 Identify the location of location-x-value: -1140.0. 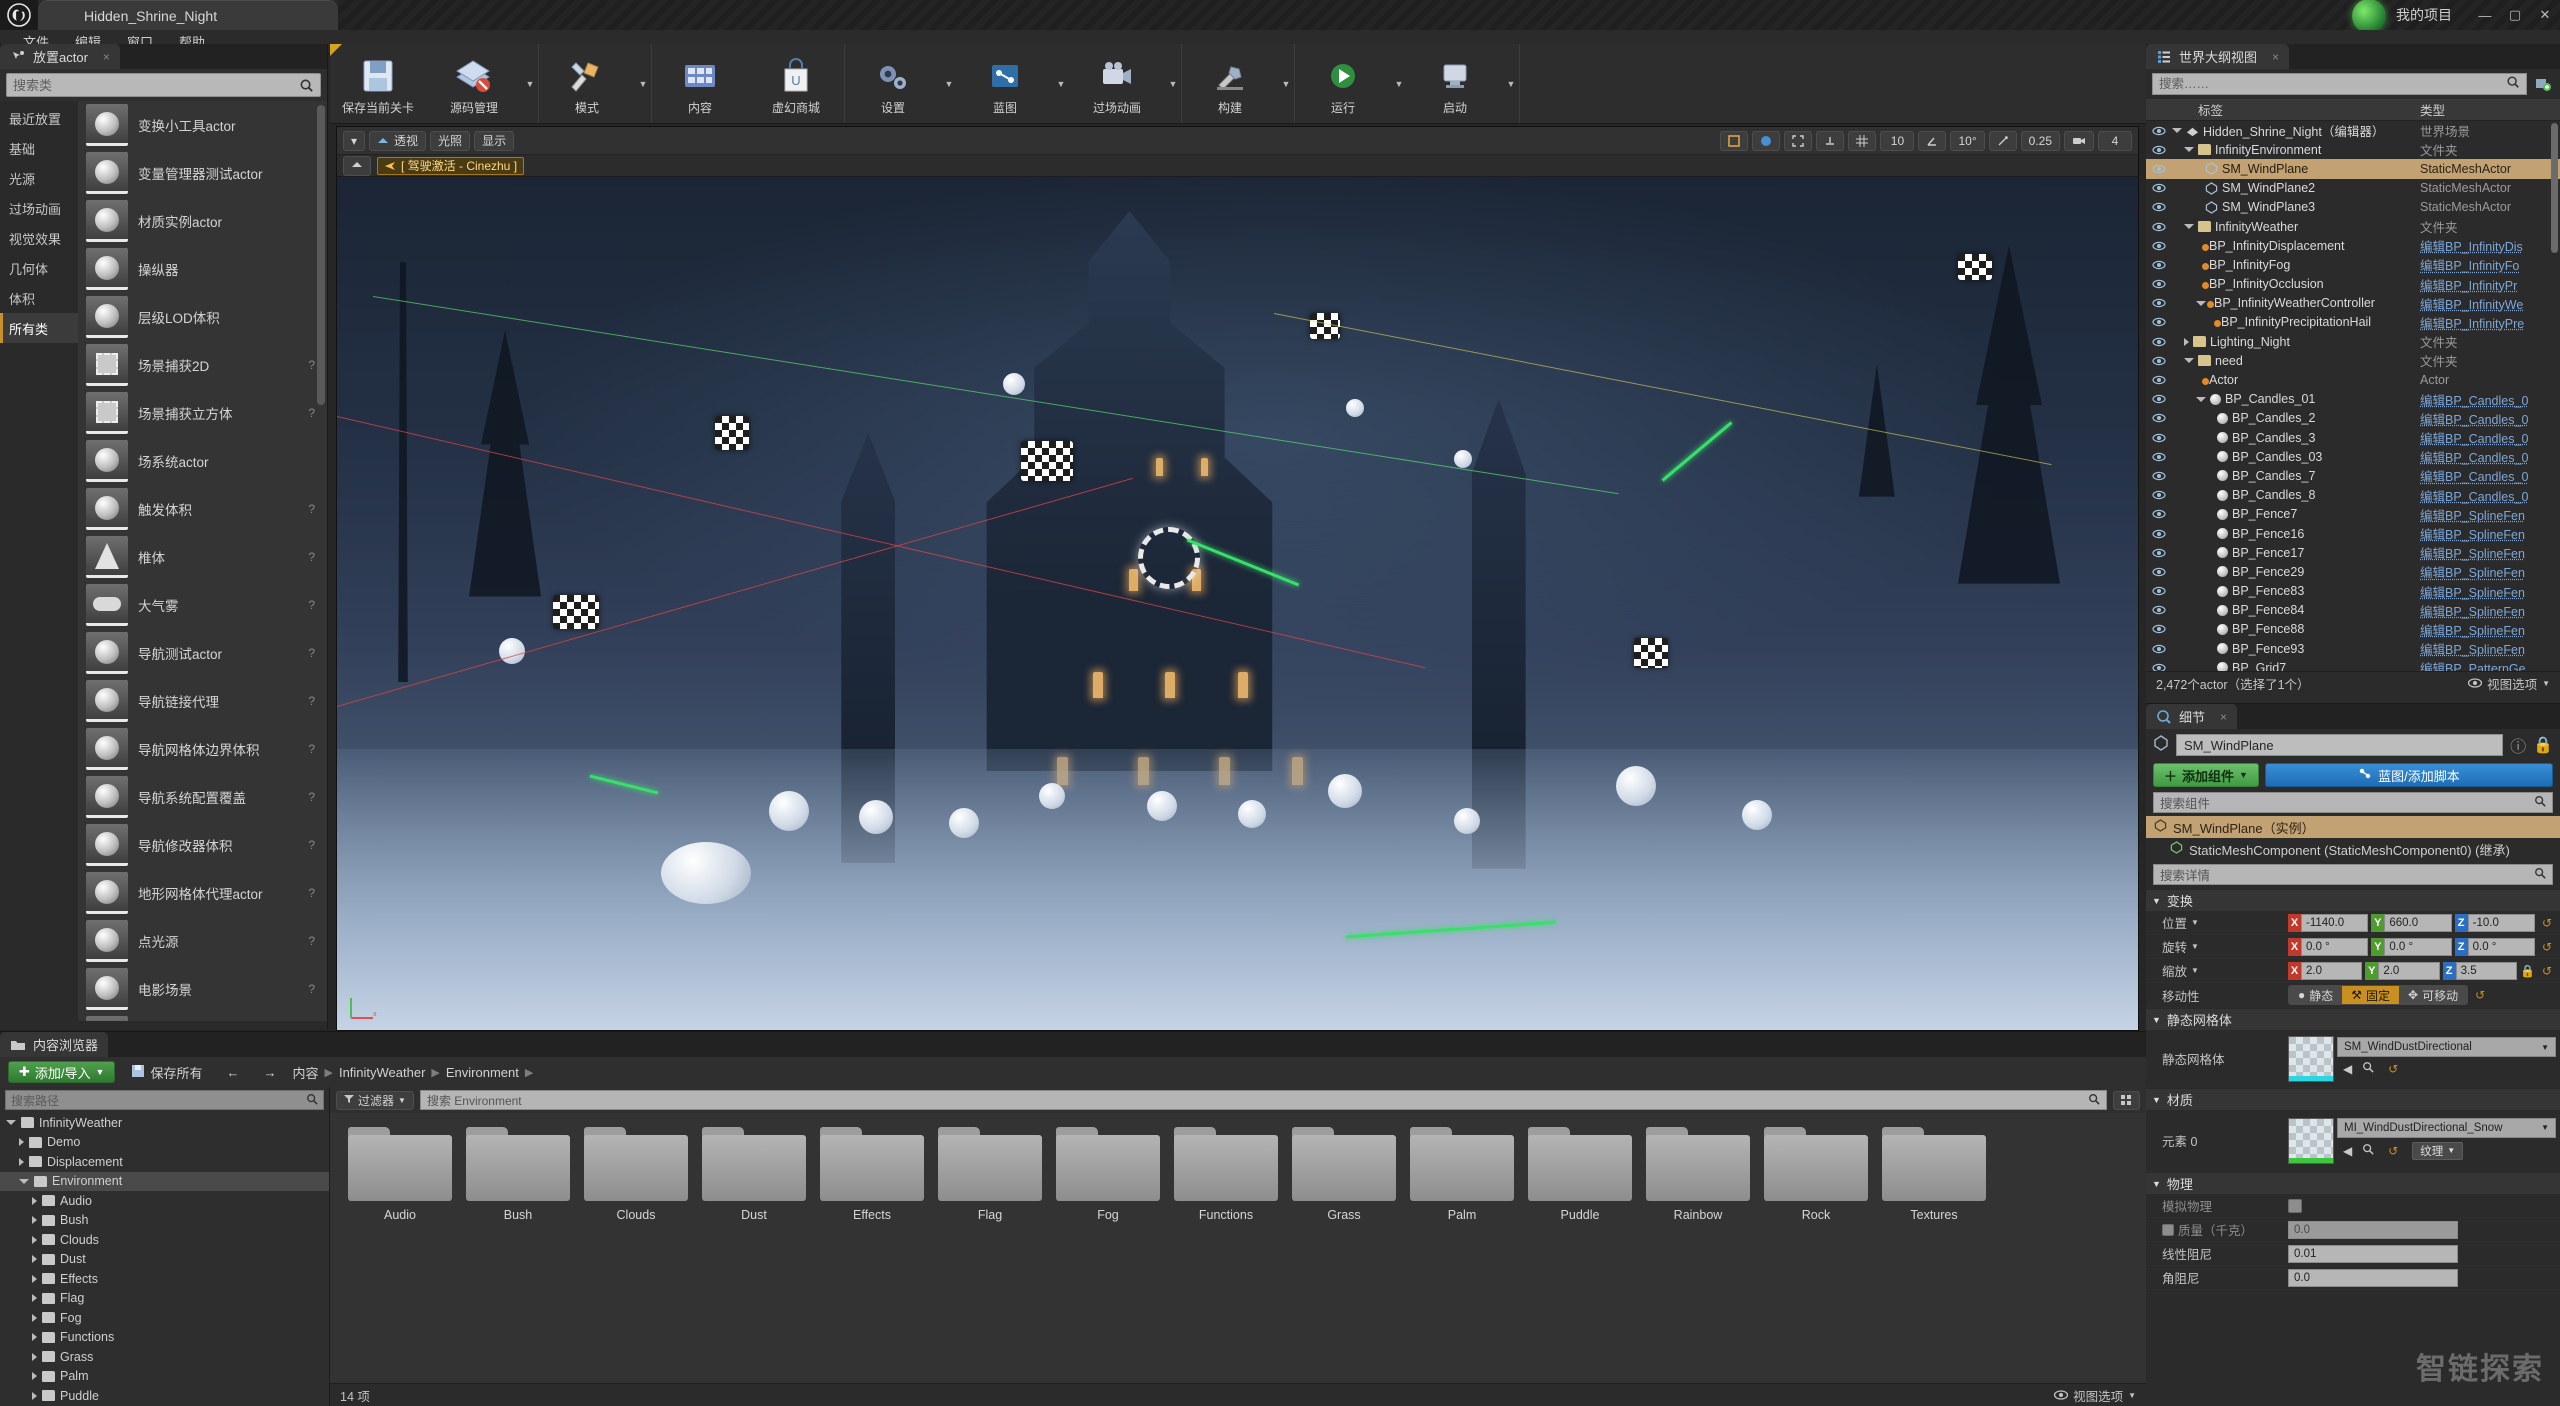
(2335, 922).